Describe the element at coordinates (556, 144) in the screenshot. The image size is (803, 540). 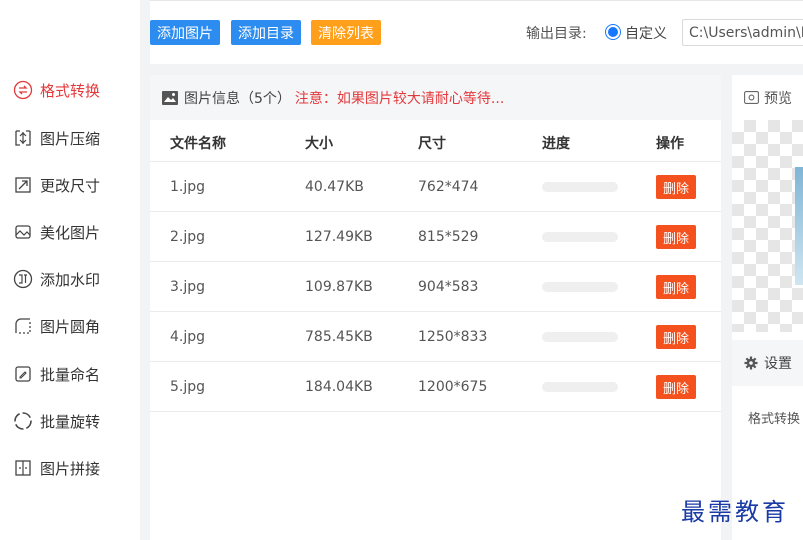
I see `col-progress: 进度` at that location.